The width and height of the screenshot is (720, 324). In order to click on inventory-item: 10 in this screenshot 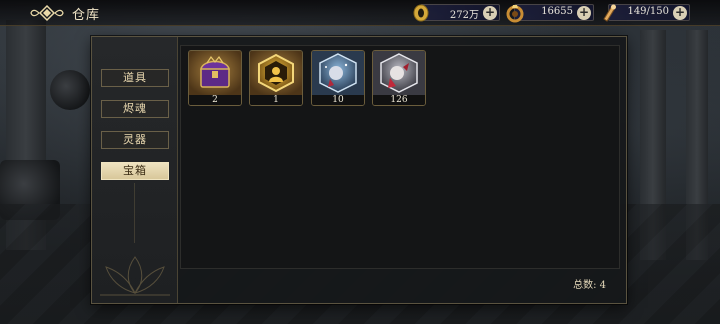, I will do `click(338, 78)`.